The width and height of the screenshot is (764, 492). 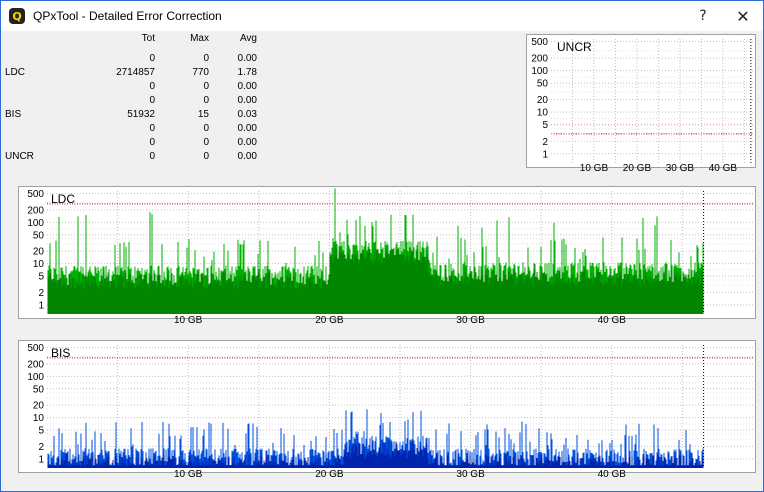 I want to click on stats-header-row: Tot Max Avg, so click(x=133, y=40).